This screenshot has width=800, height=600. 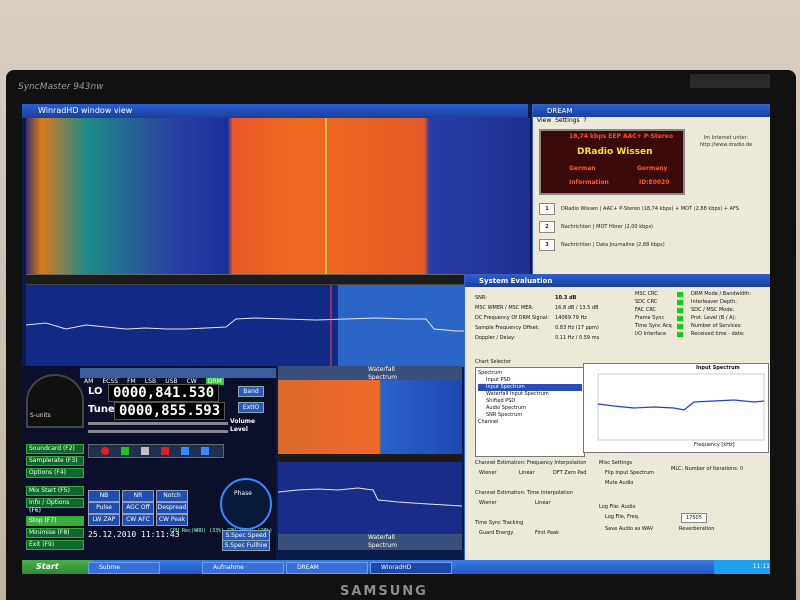 I want to click on crc-fac-label: FAC CRC, so click(x=646, y=310).